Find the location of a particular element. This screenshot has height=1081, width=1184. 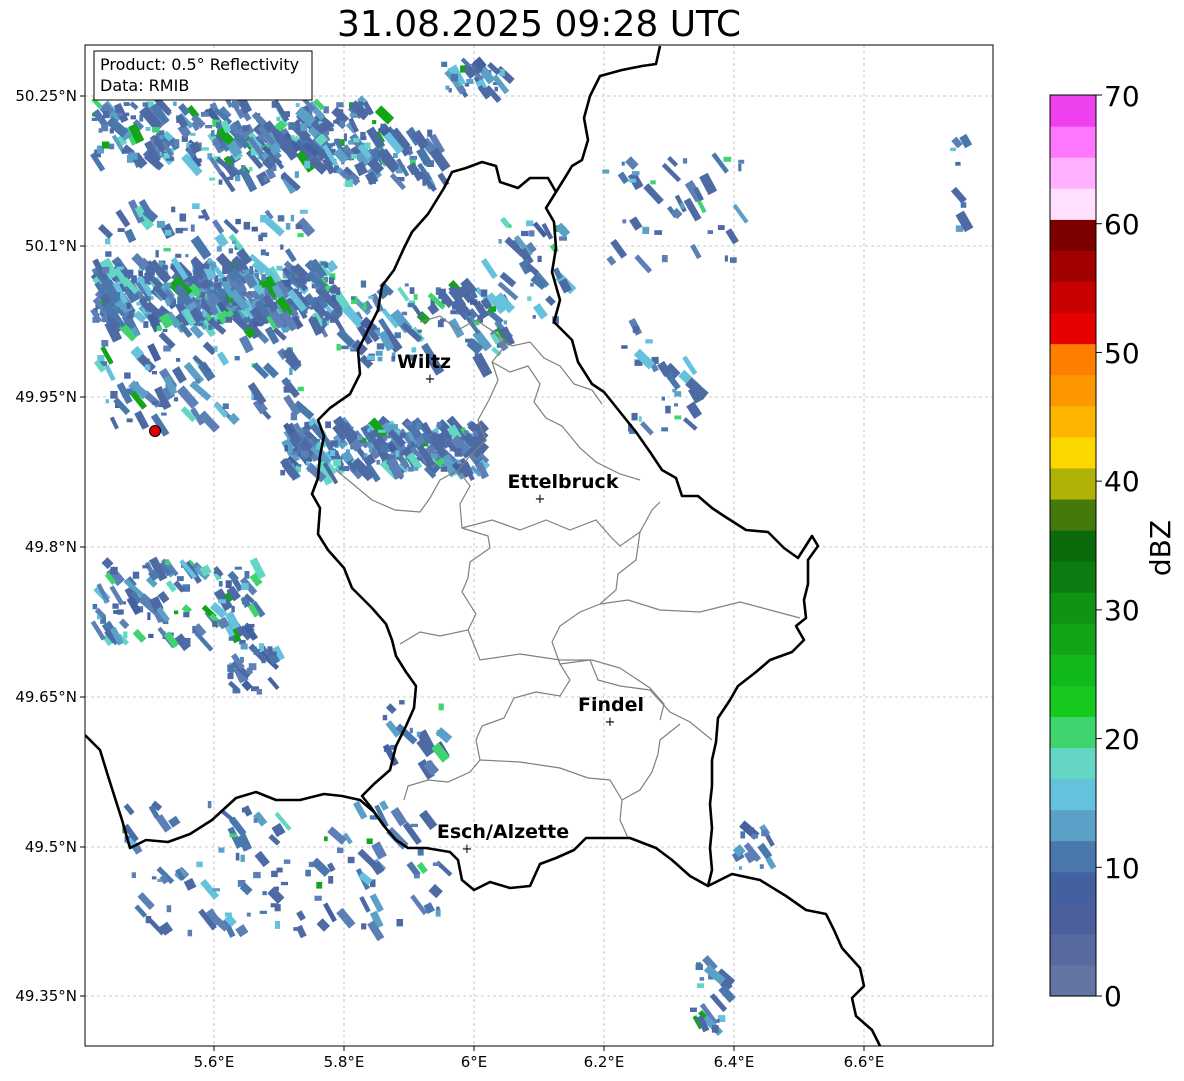

radar-site-marker is located at coordinates (155, 431).